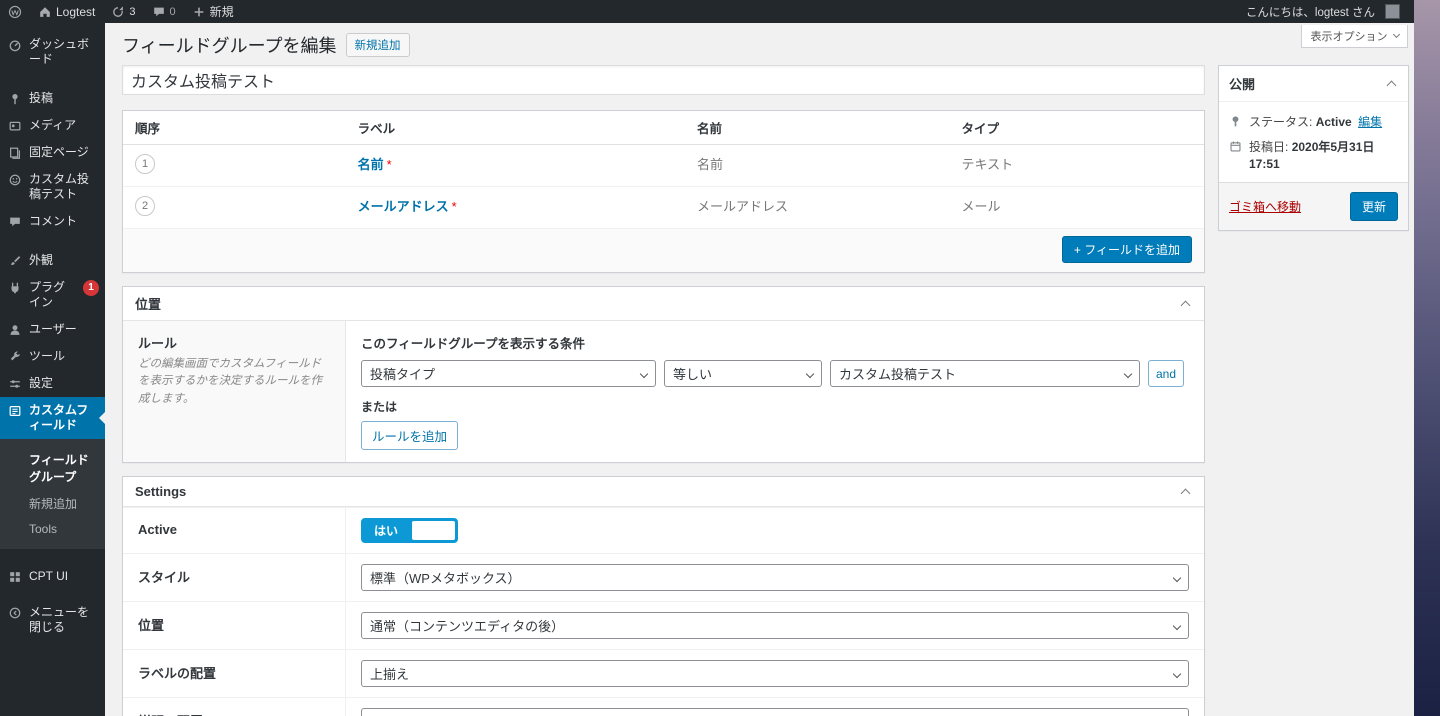 The height and width of the screenshot is (716, 1440). What do you see at coordinates (53, 418) in the screenshot?
I see `sidebar-item-custom-fields: カスタムフィールド` at bounding box center [53, 418].